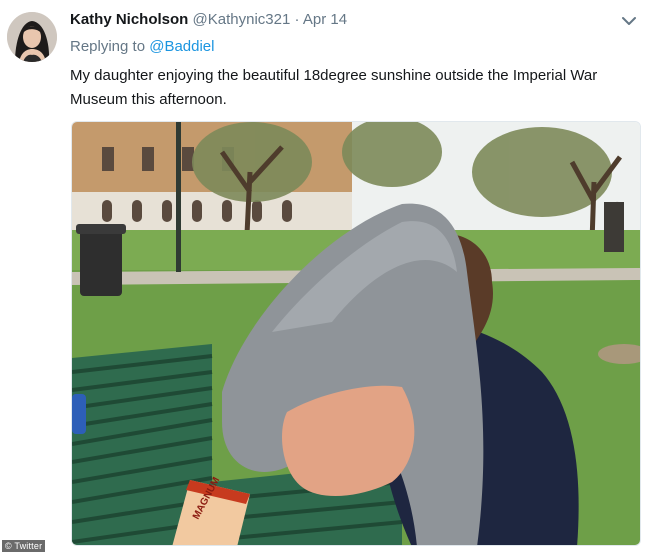 This screenshot has height=552, width=660. I want to click on replying-to: Replying to @Baddiel, so click(142, 46).